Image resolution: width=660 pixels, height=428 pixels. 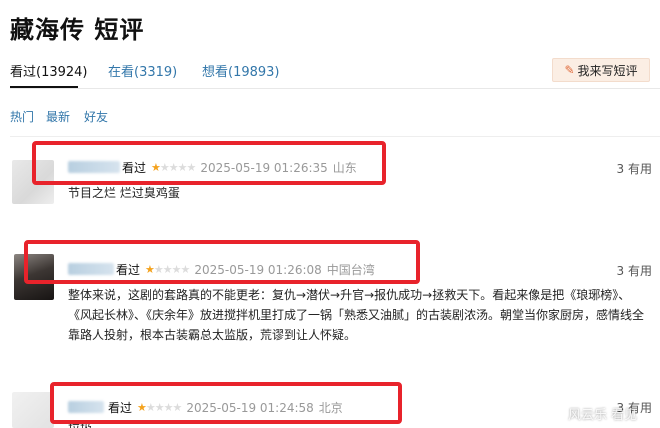 I want to click on comment-content: 垃圾, so click(x=80, y=424).